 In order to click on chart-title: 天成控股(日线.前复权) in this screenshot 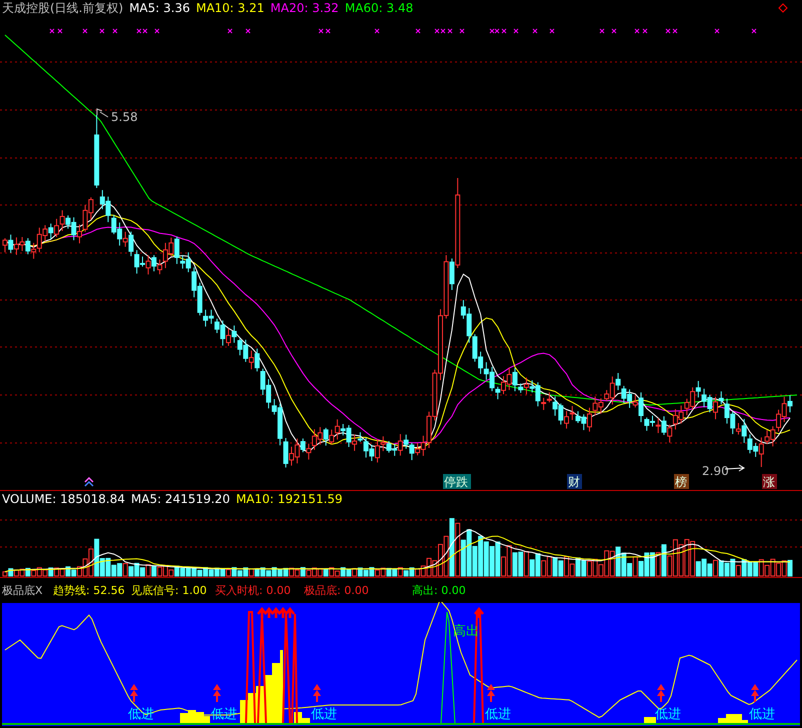, I will do `click(63, 8)`.